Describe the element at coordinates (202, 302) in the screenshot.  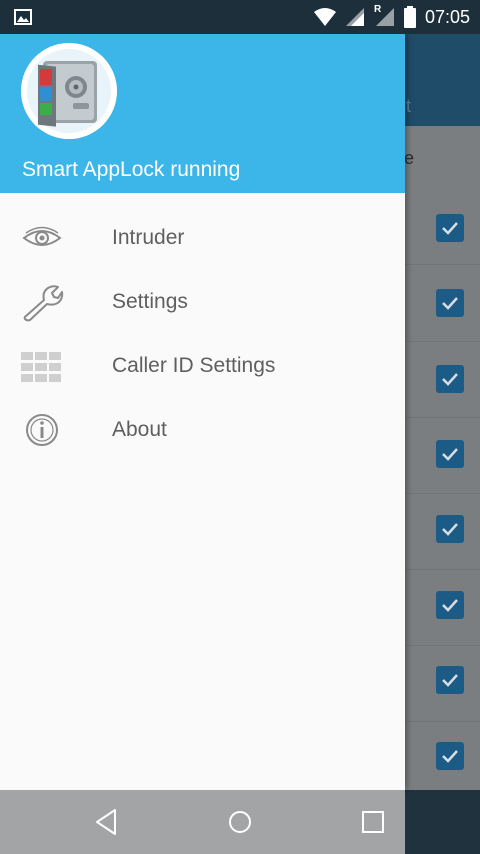
I see `menu-item-settings: Settings` at that location.